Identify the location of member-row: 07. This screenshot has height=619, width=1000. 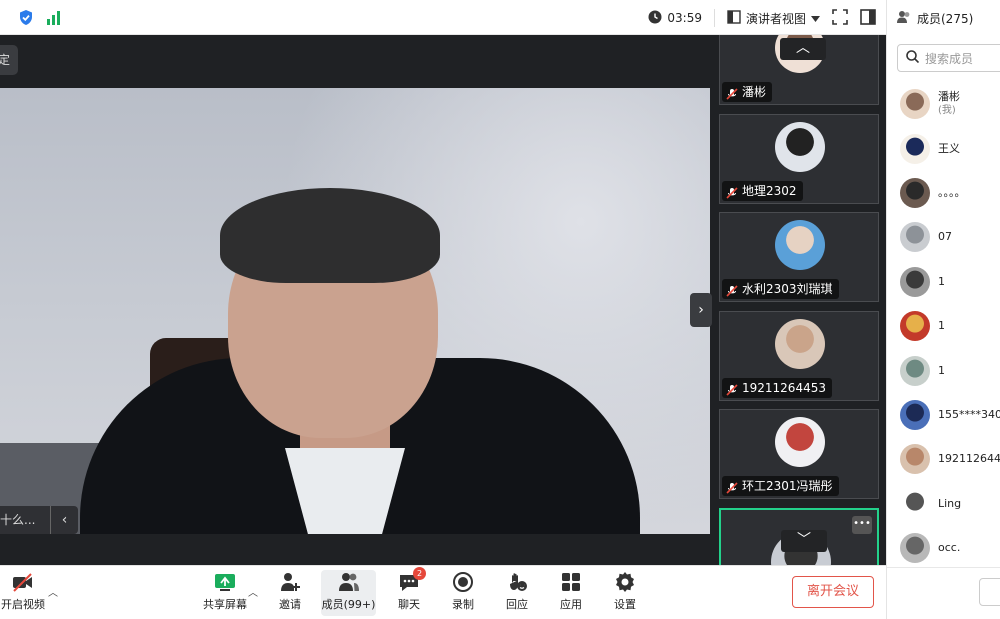
(943, 237).